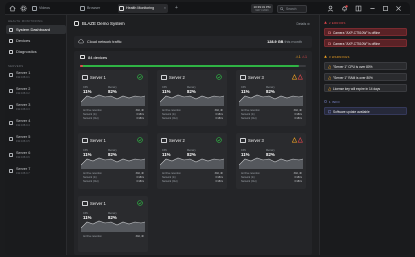 This screenshot has width=415, height=257. Describe the element at coordinates (365, 88) in the screenshot. I see `warning-notification: License key will expire in 14 days` at that location.